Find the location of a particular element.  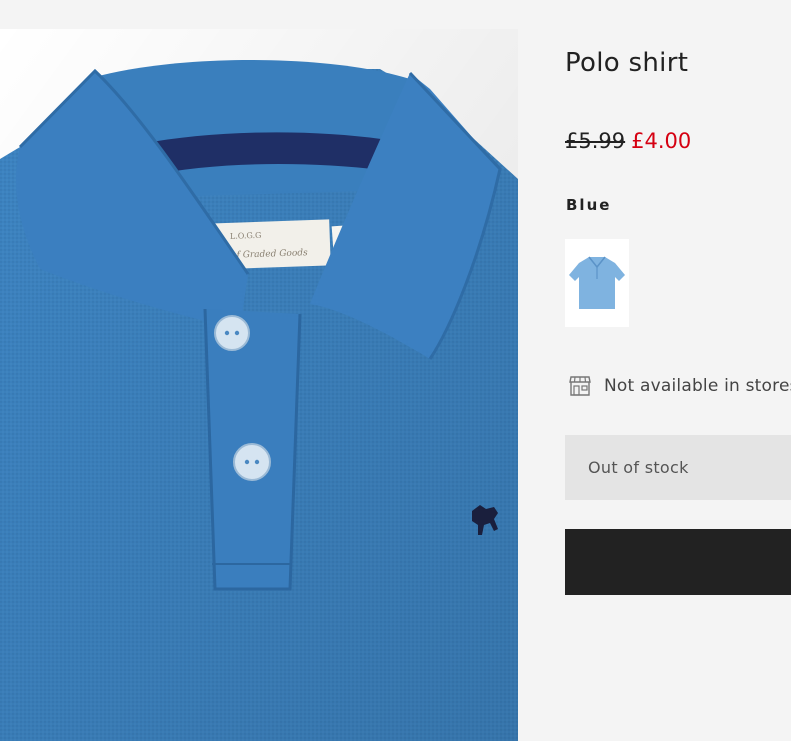

size-select-text: Out of stock is located at coordinates (638, 467).